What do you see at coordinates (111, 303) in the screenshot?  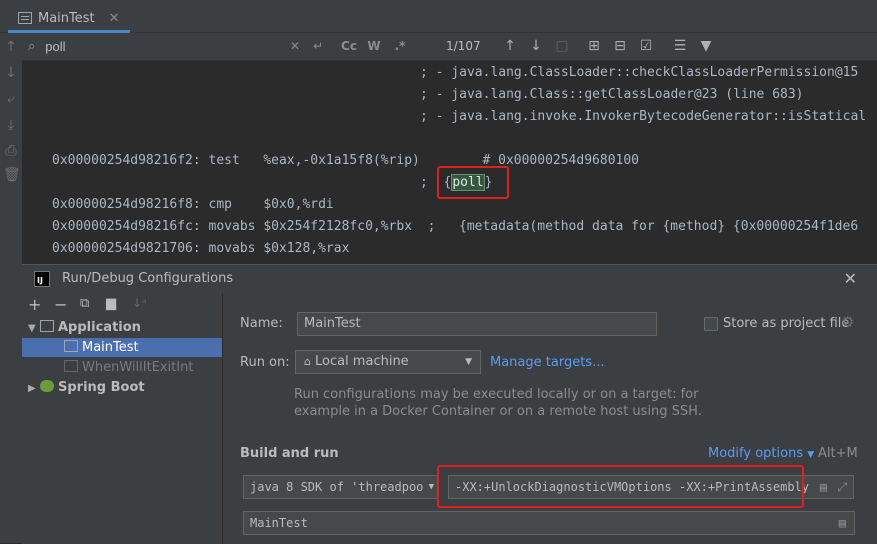 I see `folder-icon: ▆` at bounding box center [111, 303].